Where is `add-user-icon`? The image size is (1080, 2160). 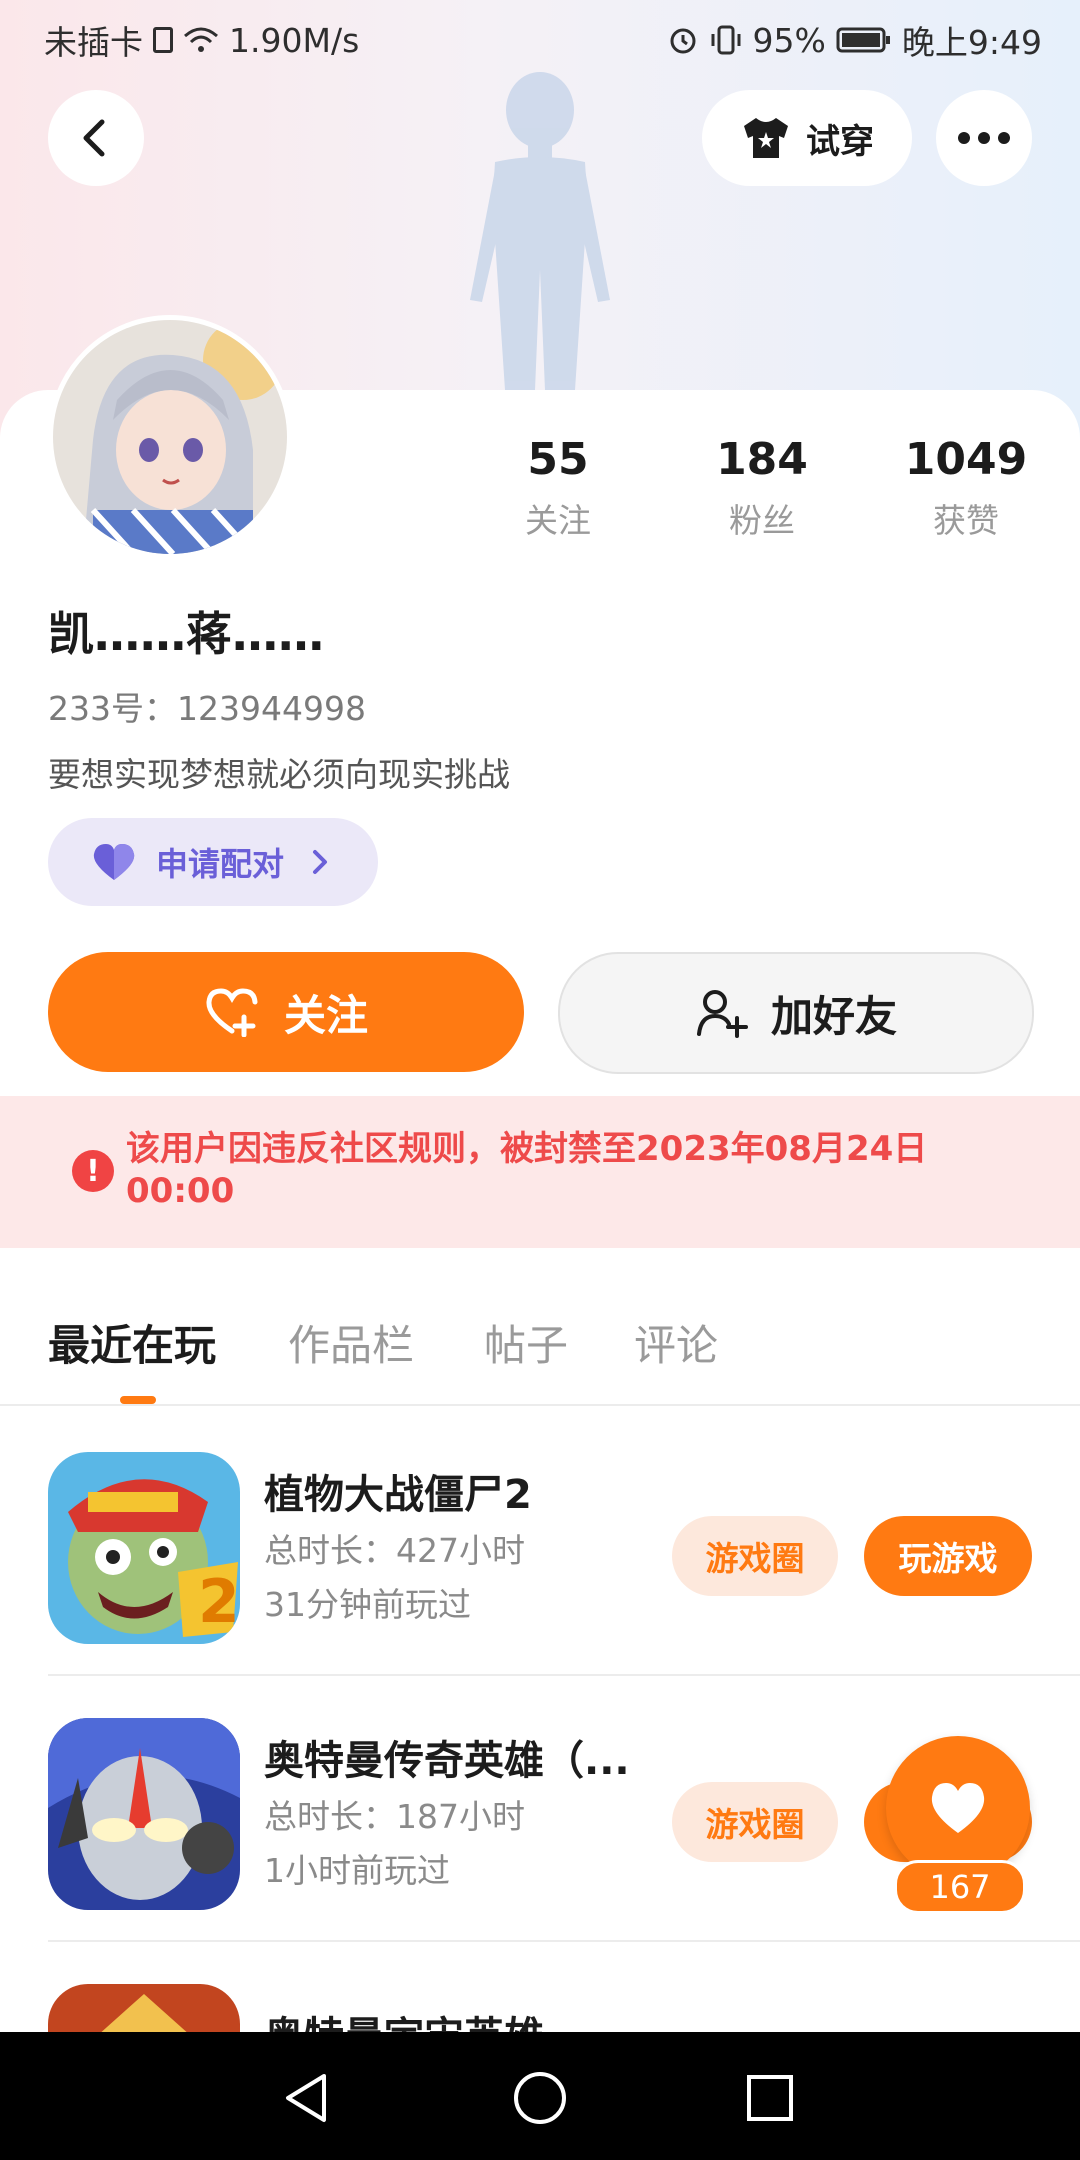 add-user-icon is located at coordinates (722, 1014).